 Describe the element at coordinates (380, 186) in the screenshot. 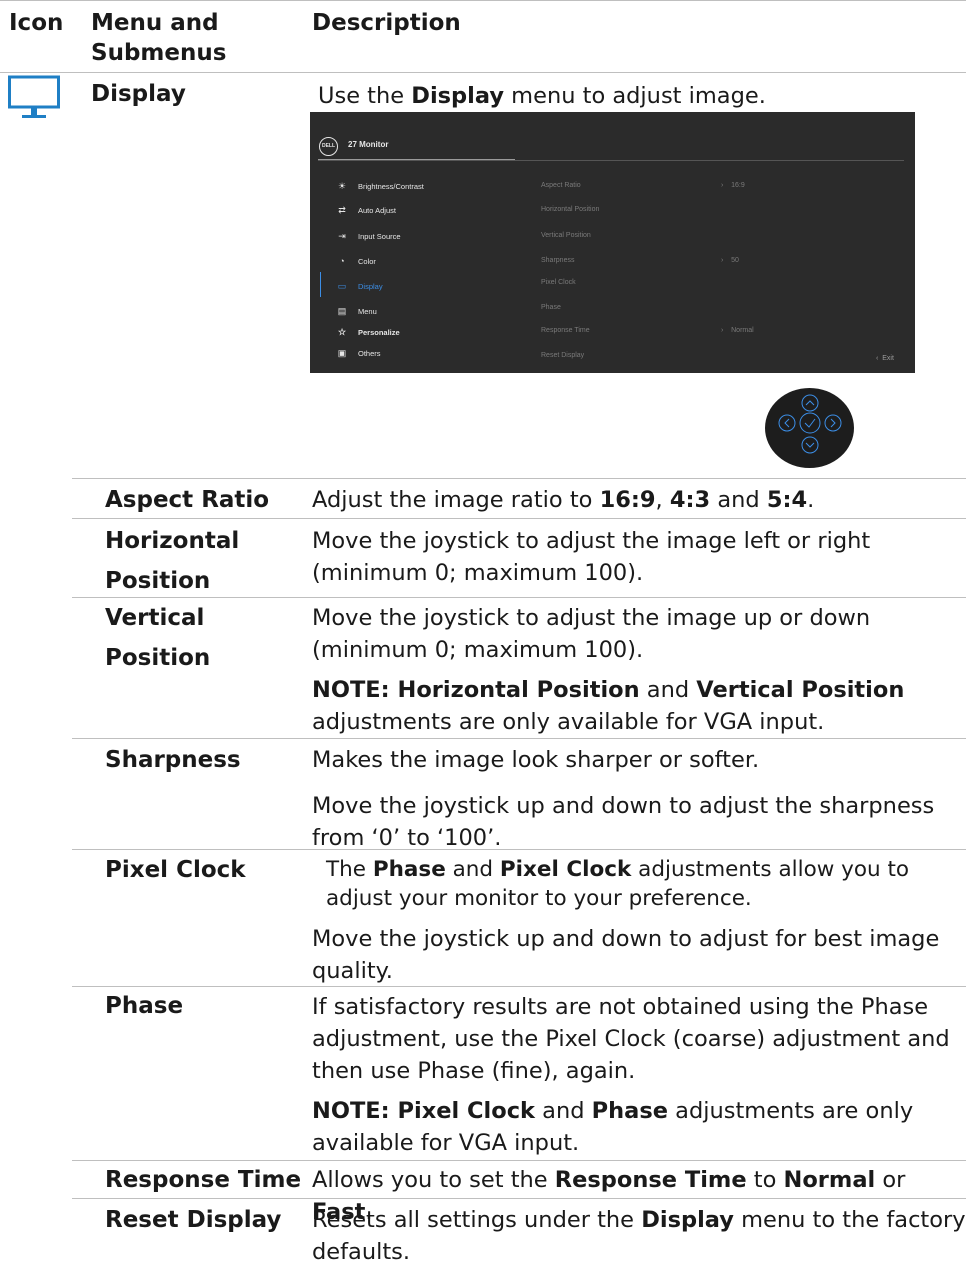

I see `osd-menu-brightness: ☀ Brightness/Contrast` at that location.